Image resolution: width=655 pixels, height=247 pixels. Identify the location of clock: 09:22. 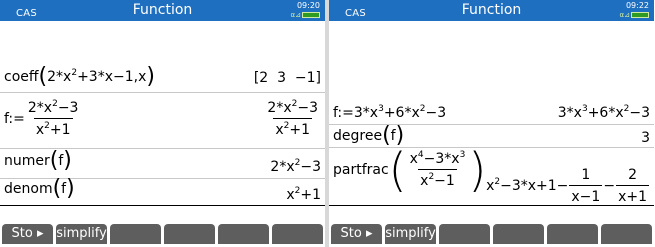
(637, 5).